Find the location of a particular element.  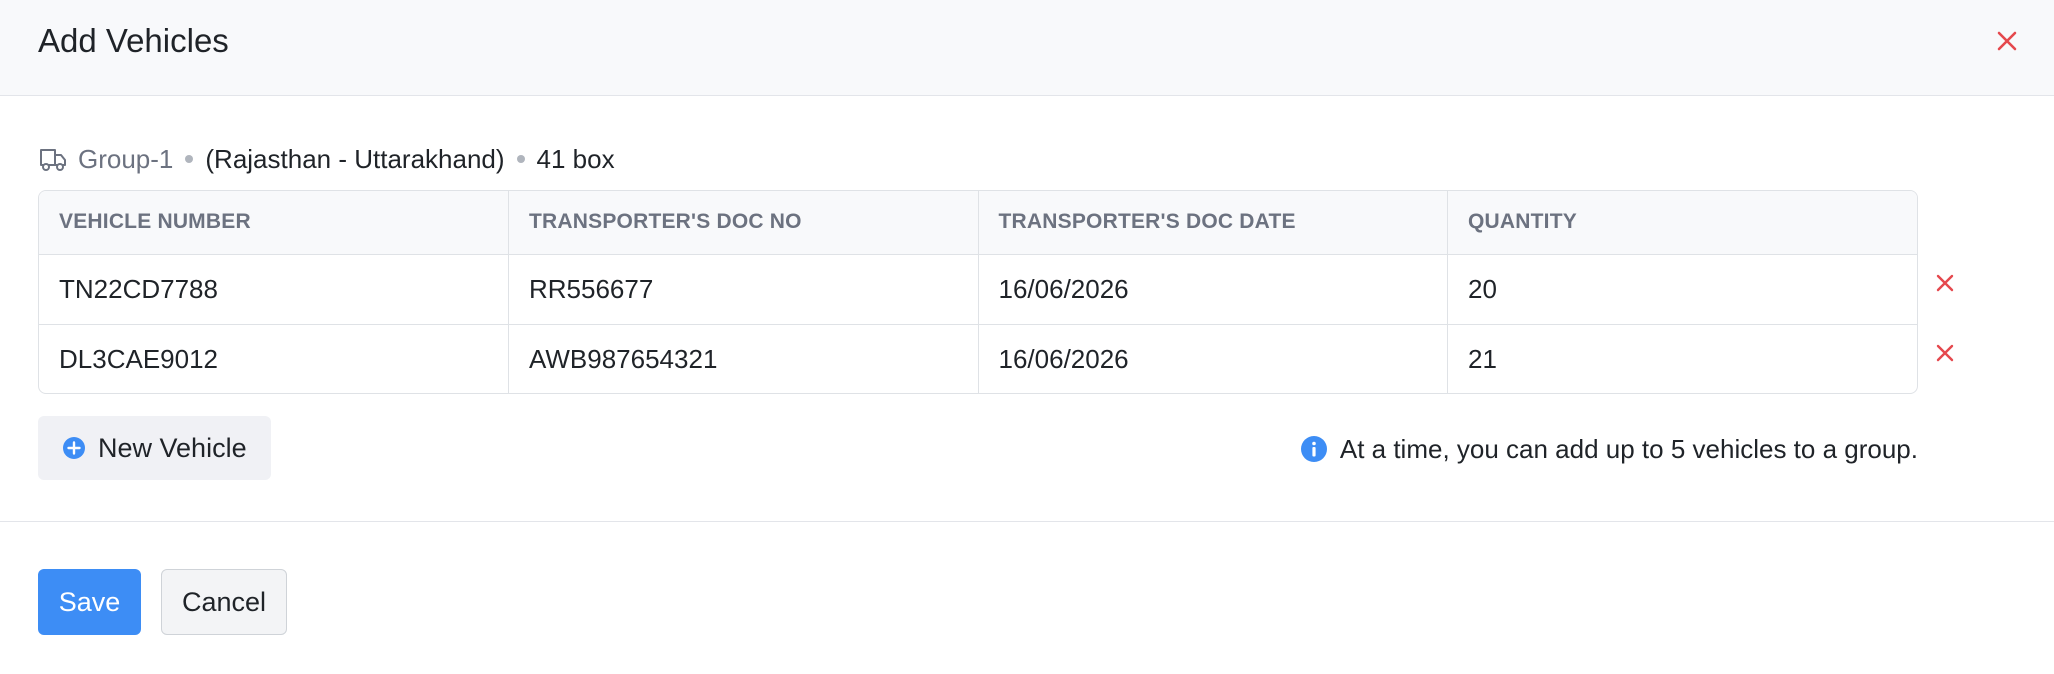

cancel-button: Cancel is located at coordinates (224, 602).